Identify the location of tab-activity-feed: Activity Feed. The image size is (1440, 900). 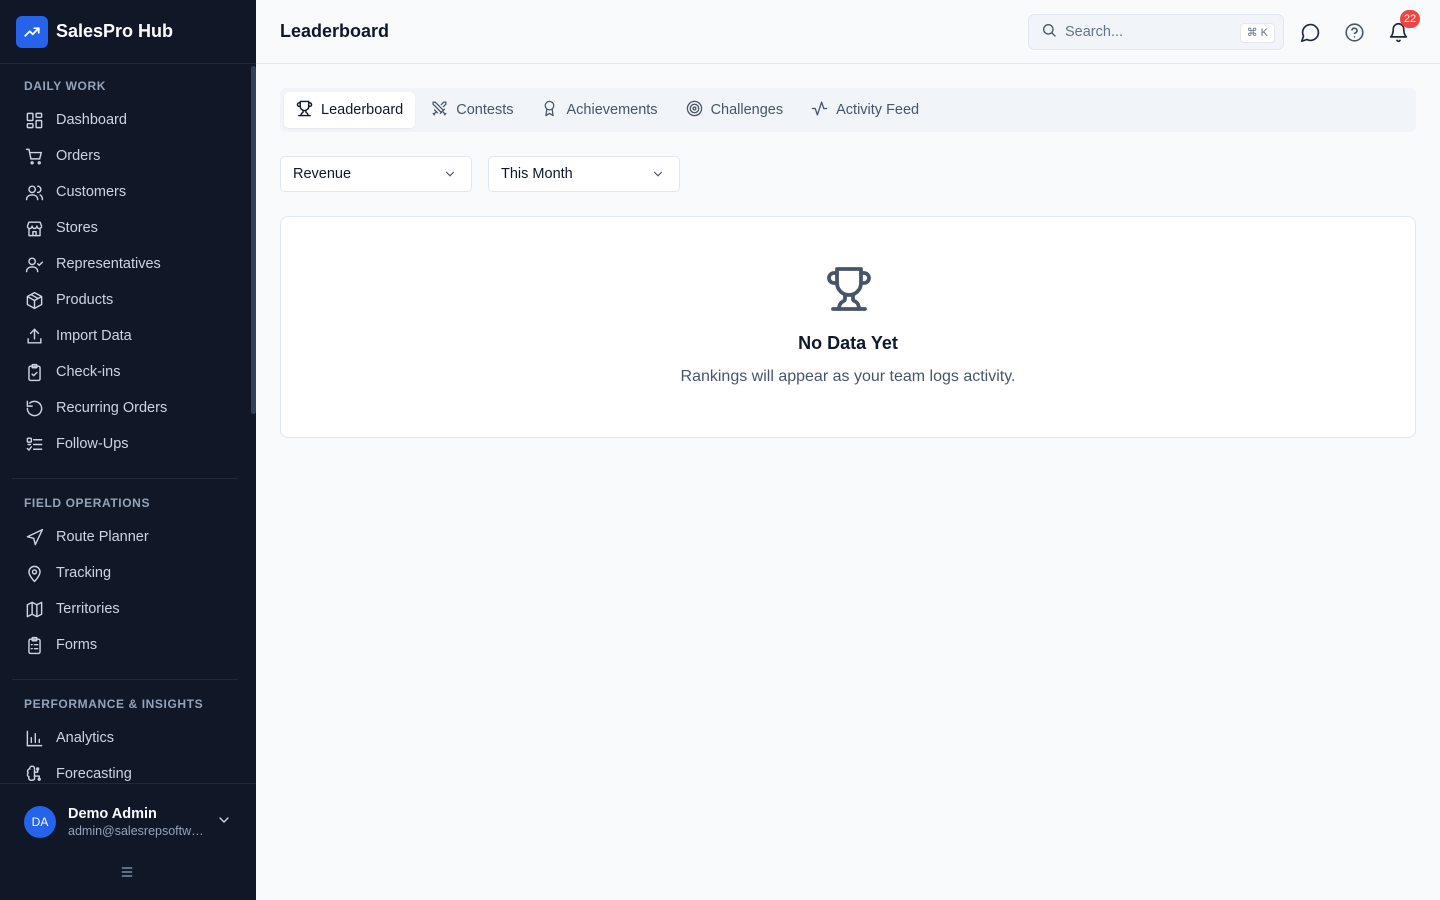
(865, 110).